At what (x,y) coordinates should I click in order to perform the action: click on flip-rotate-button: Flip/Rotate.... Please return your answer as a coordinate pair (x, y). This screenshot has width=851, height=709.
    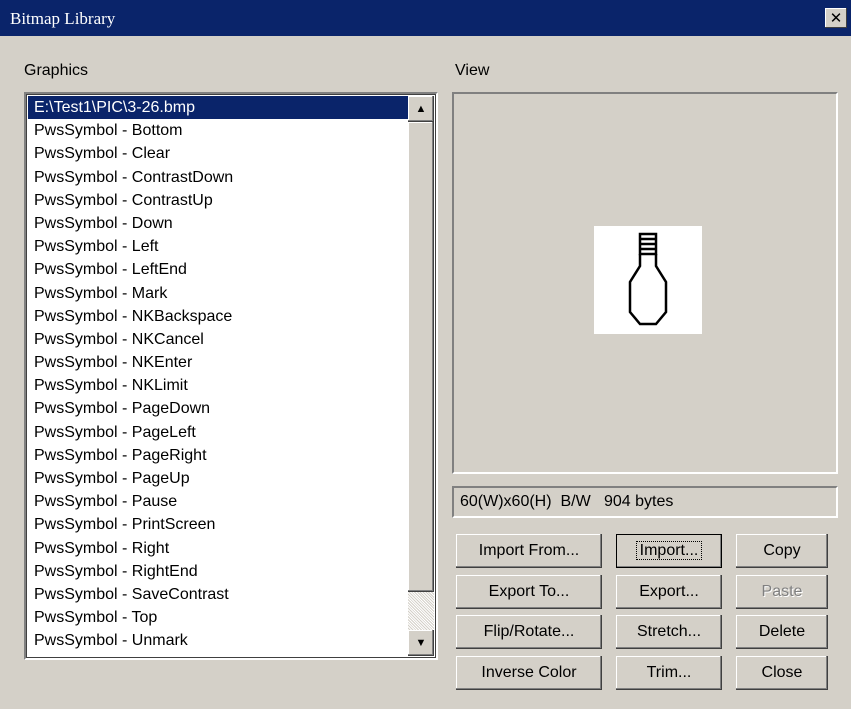
    Looking at the image, I should click on (529, 632).